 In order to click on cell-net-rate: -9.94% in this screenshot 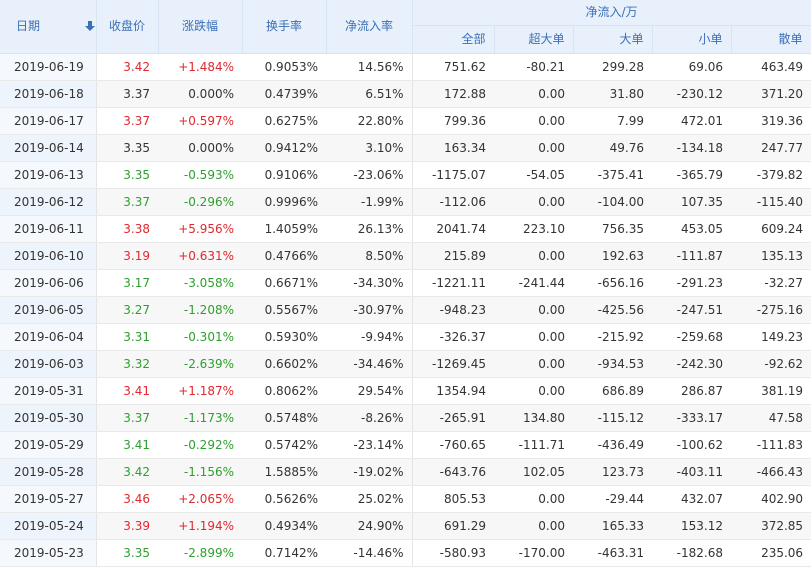, I will do `click(369, 337)`.